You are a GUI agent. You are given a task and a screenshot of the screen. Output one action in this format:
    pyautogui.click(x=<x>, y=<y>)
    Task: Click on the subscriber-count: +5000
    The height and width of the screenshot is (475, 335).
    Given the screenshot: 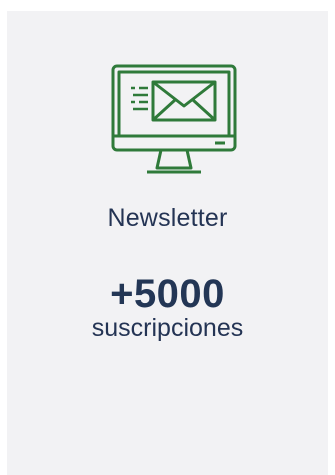 What is the action you would take?
    pyautogui.click(x=167, y=294)
    